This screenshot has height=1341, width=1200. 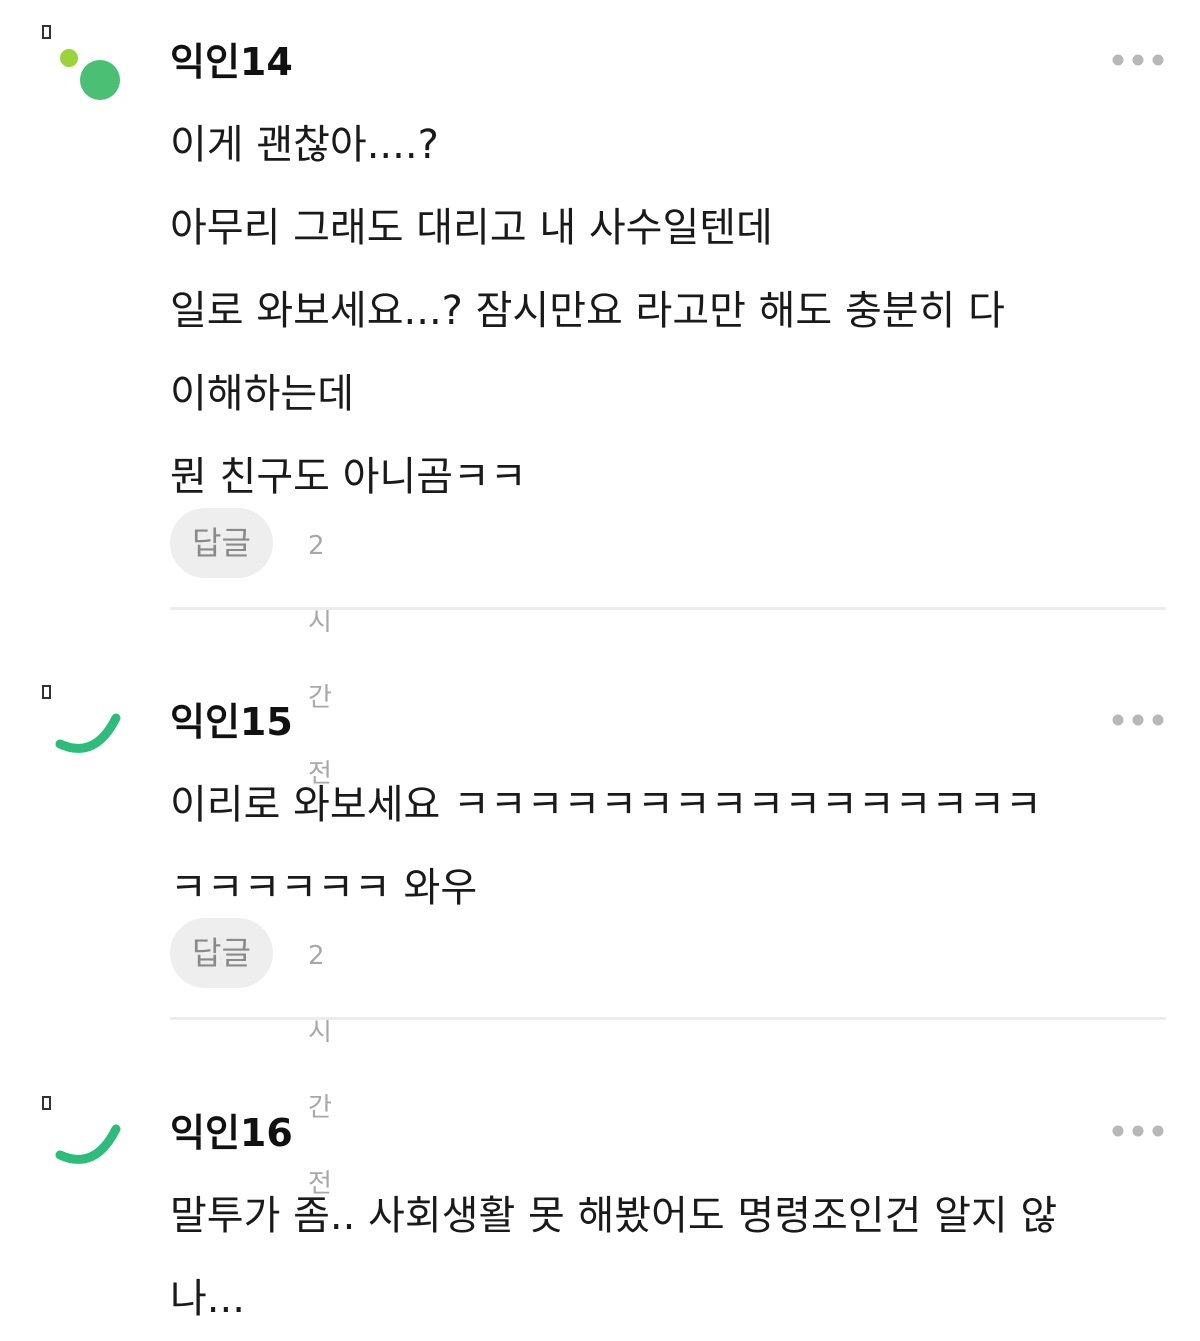 What do you see at coordinates (471, 228) in the screenshot?
I see `comment-line: 아무리 그래도 대리고 내 사수일텐데` at bounding box center [471, 228].